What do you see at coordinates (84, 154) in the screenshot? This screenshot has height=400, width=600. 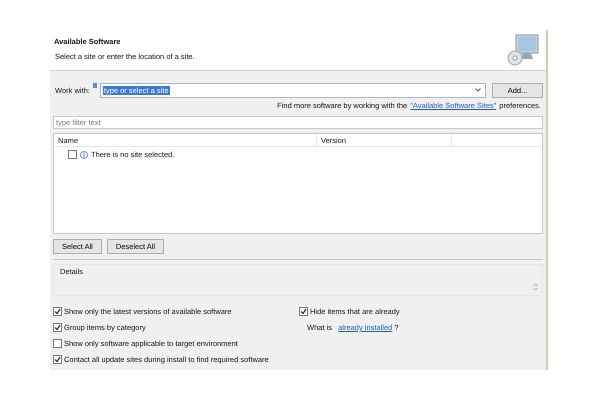 I see `info-icon` at bounding box center [84, 154].